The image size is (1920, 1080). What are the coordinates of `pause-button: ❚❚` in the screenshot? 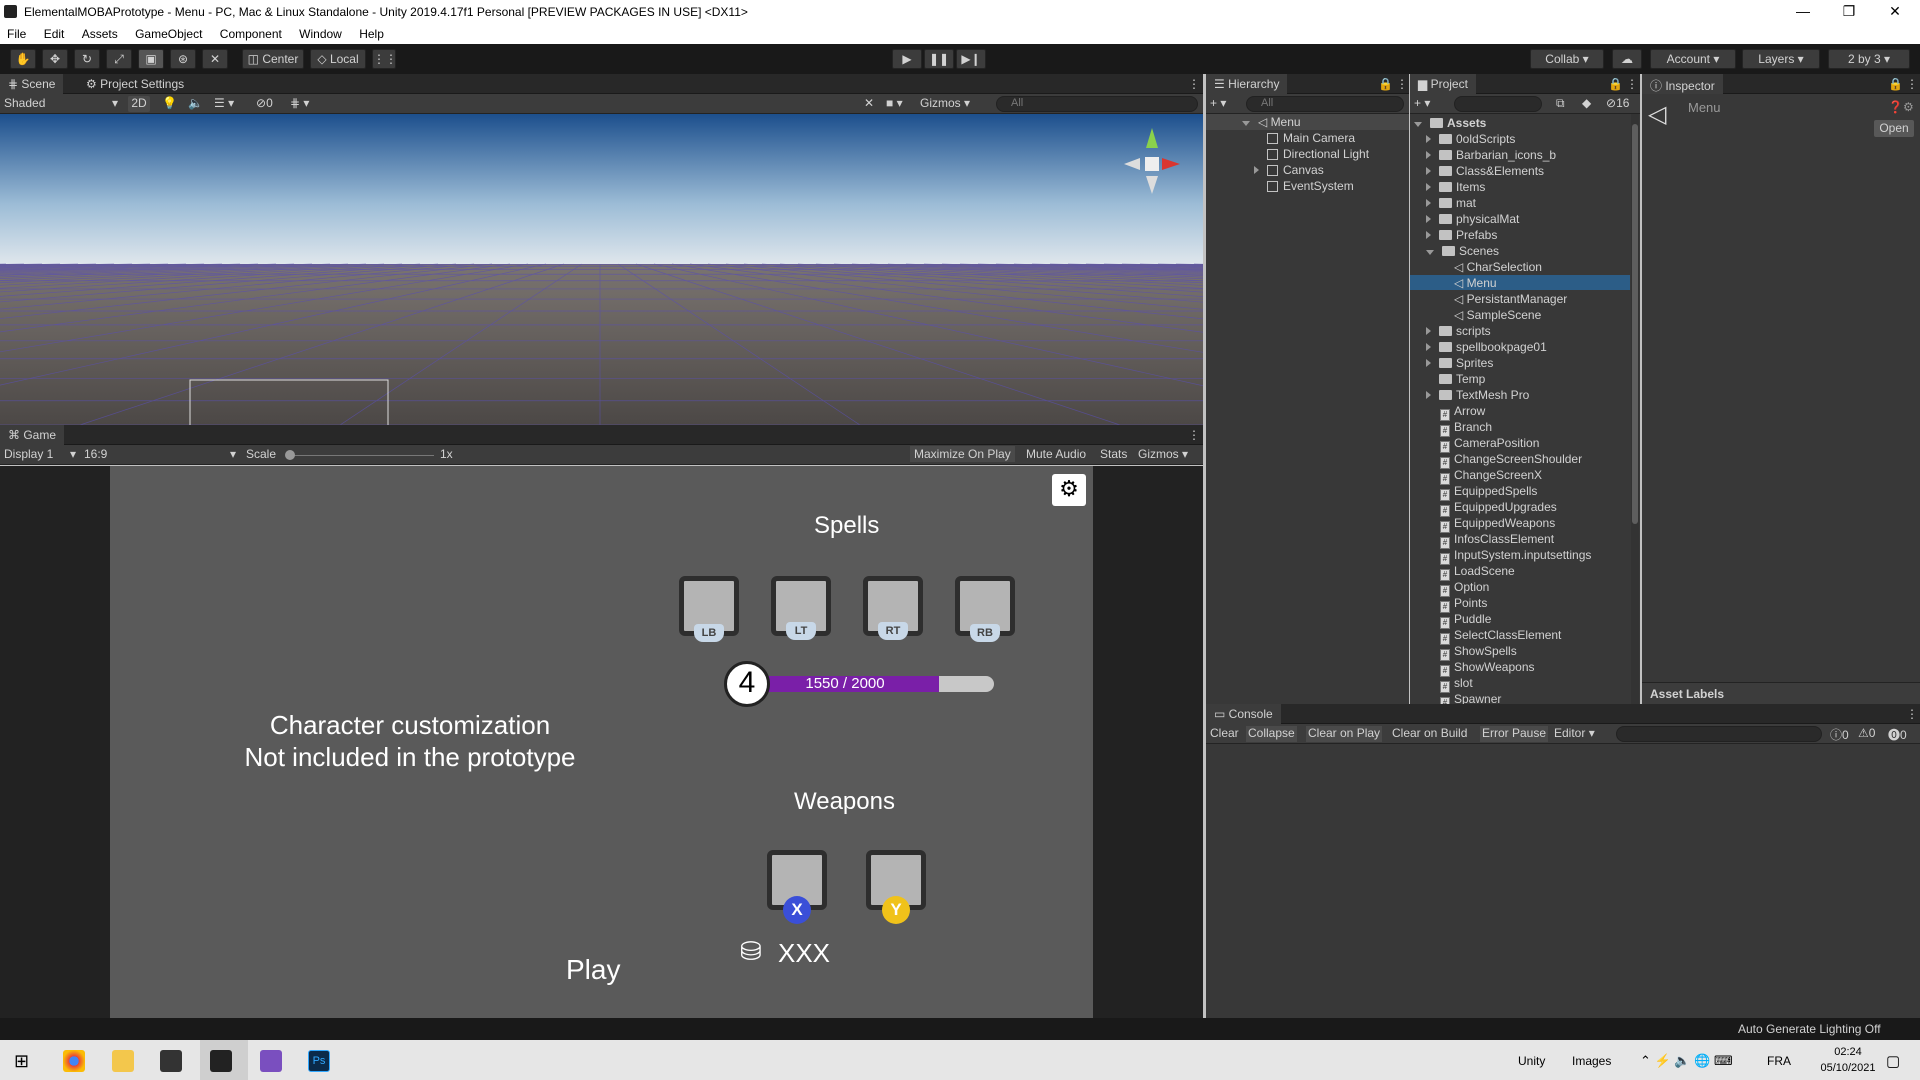 It's located at (939, 59).